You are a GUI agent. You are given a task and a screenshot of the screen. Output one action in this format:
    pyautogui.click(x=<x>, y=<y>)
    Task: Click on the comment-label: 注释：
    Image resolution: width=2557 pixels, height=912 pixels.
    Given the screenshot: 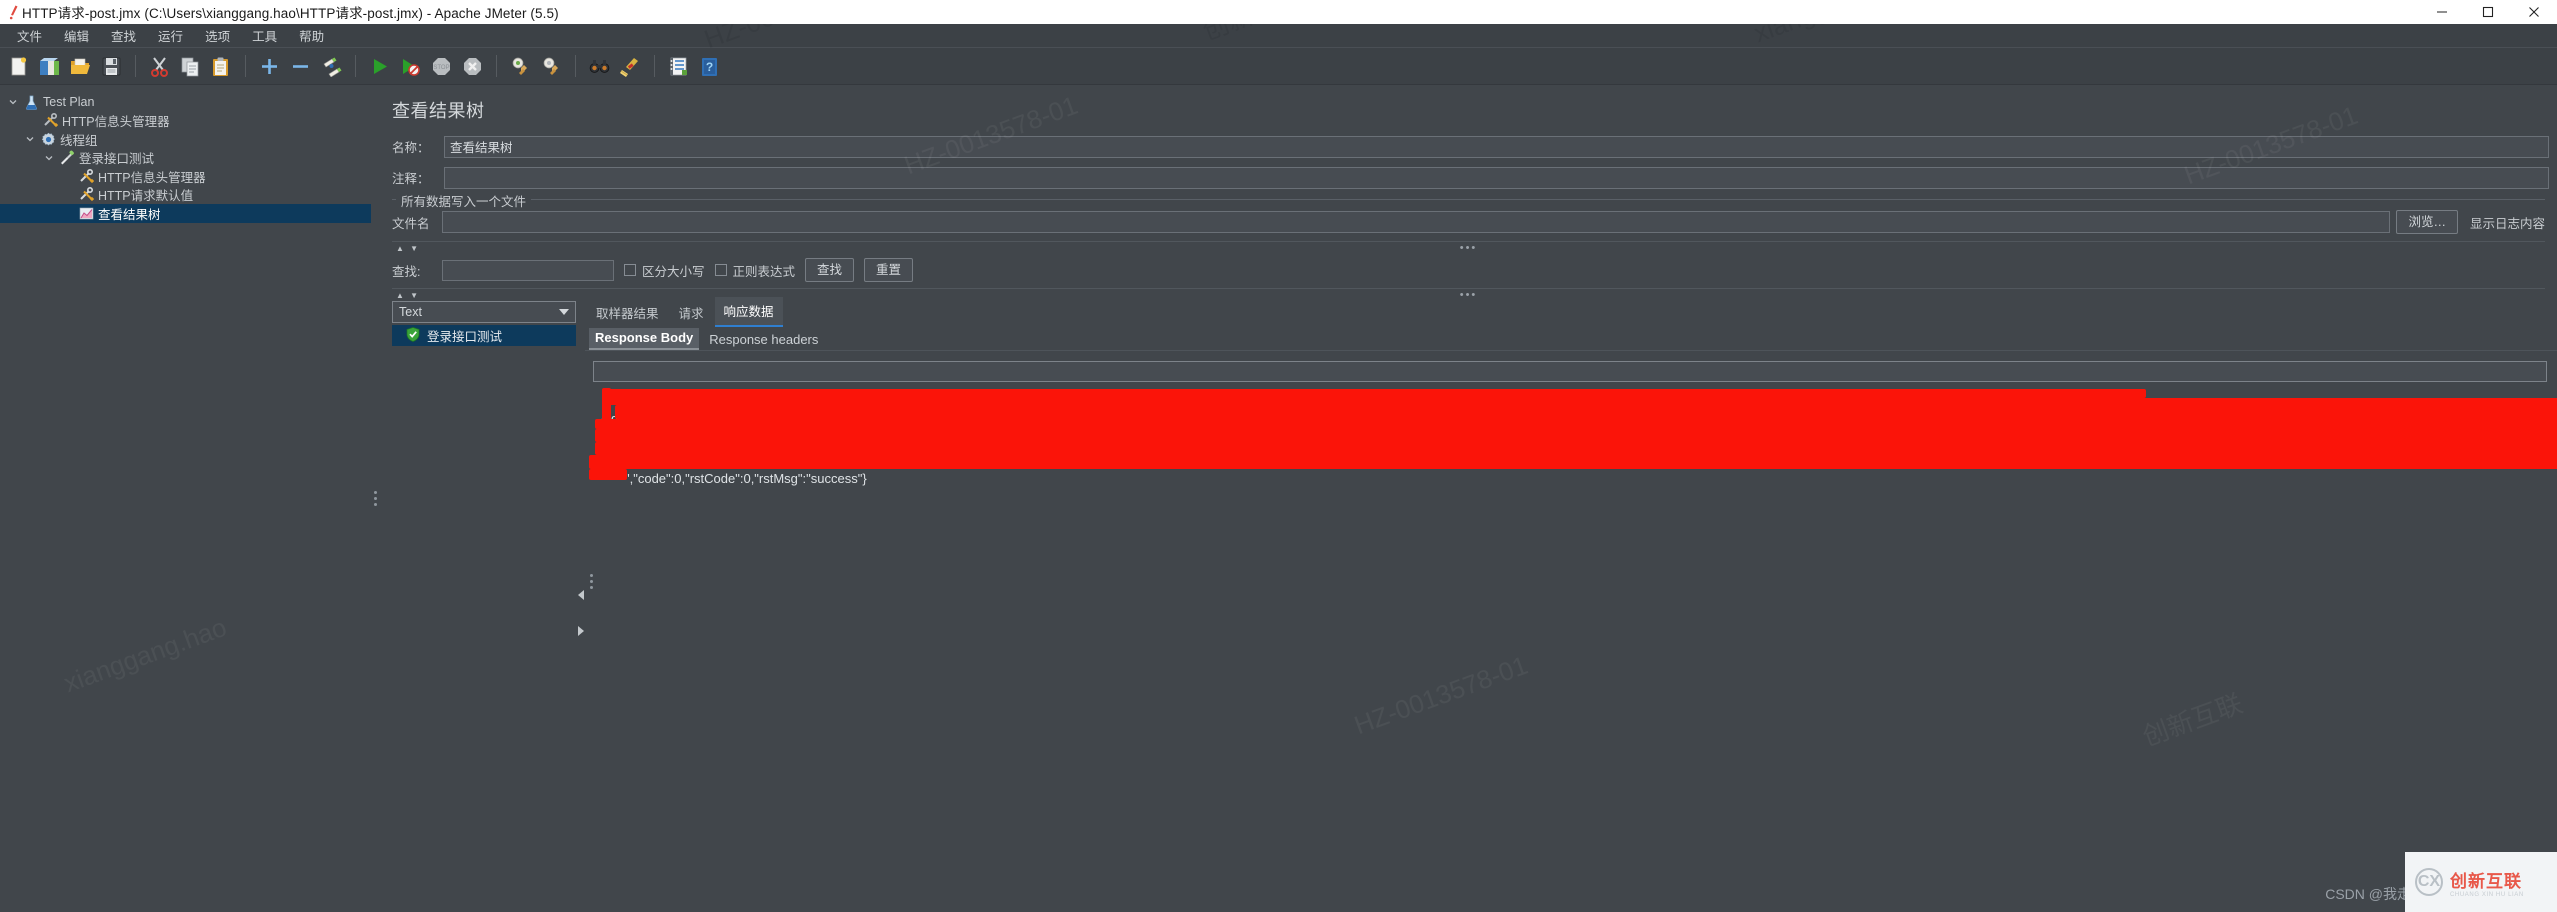 What is the action you would take?
    pyautogui.click(x=411, y=179)
    